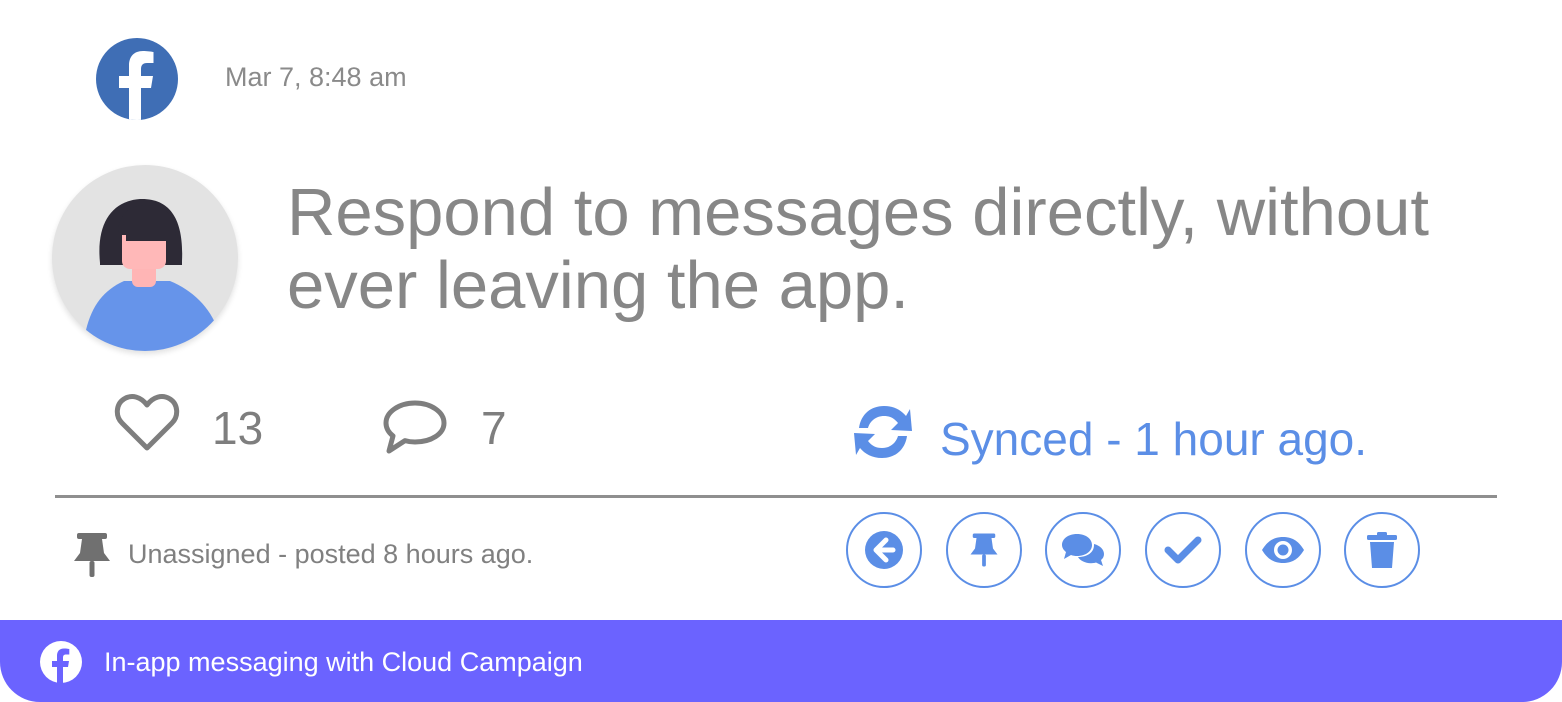 The width and height of the screenshot is (1562, 702). I want to click on back-button, so click(884, 550).